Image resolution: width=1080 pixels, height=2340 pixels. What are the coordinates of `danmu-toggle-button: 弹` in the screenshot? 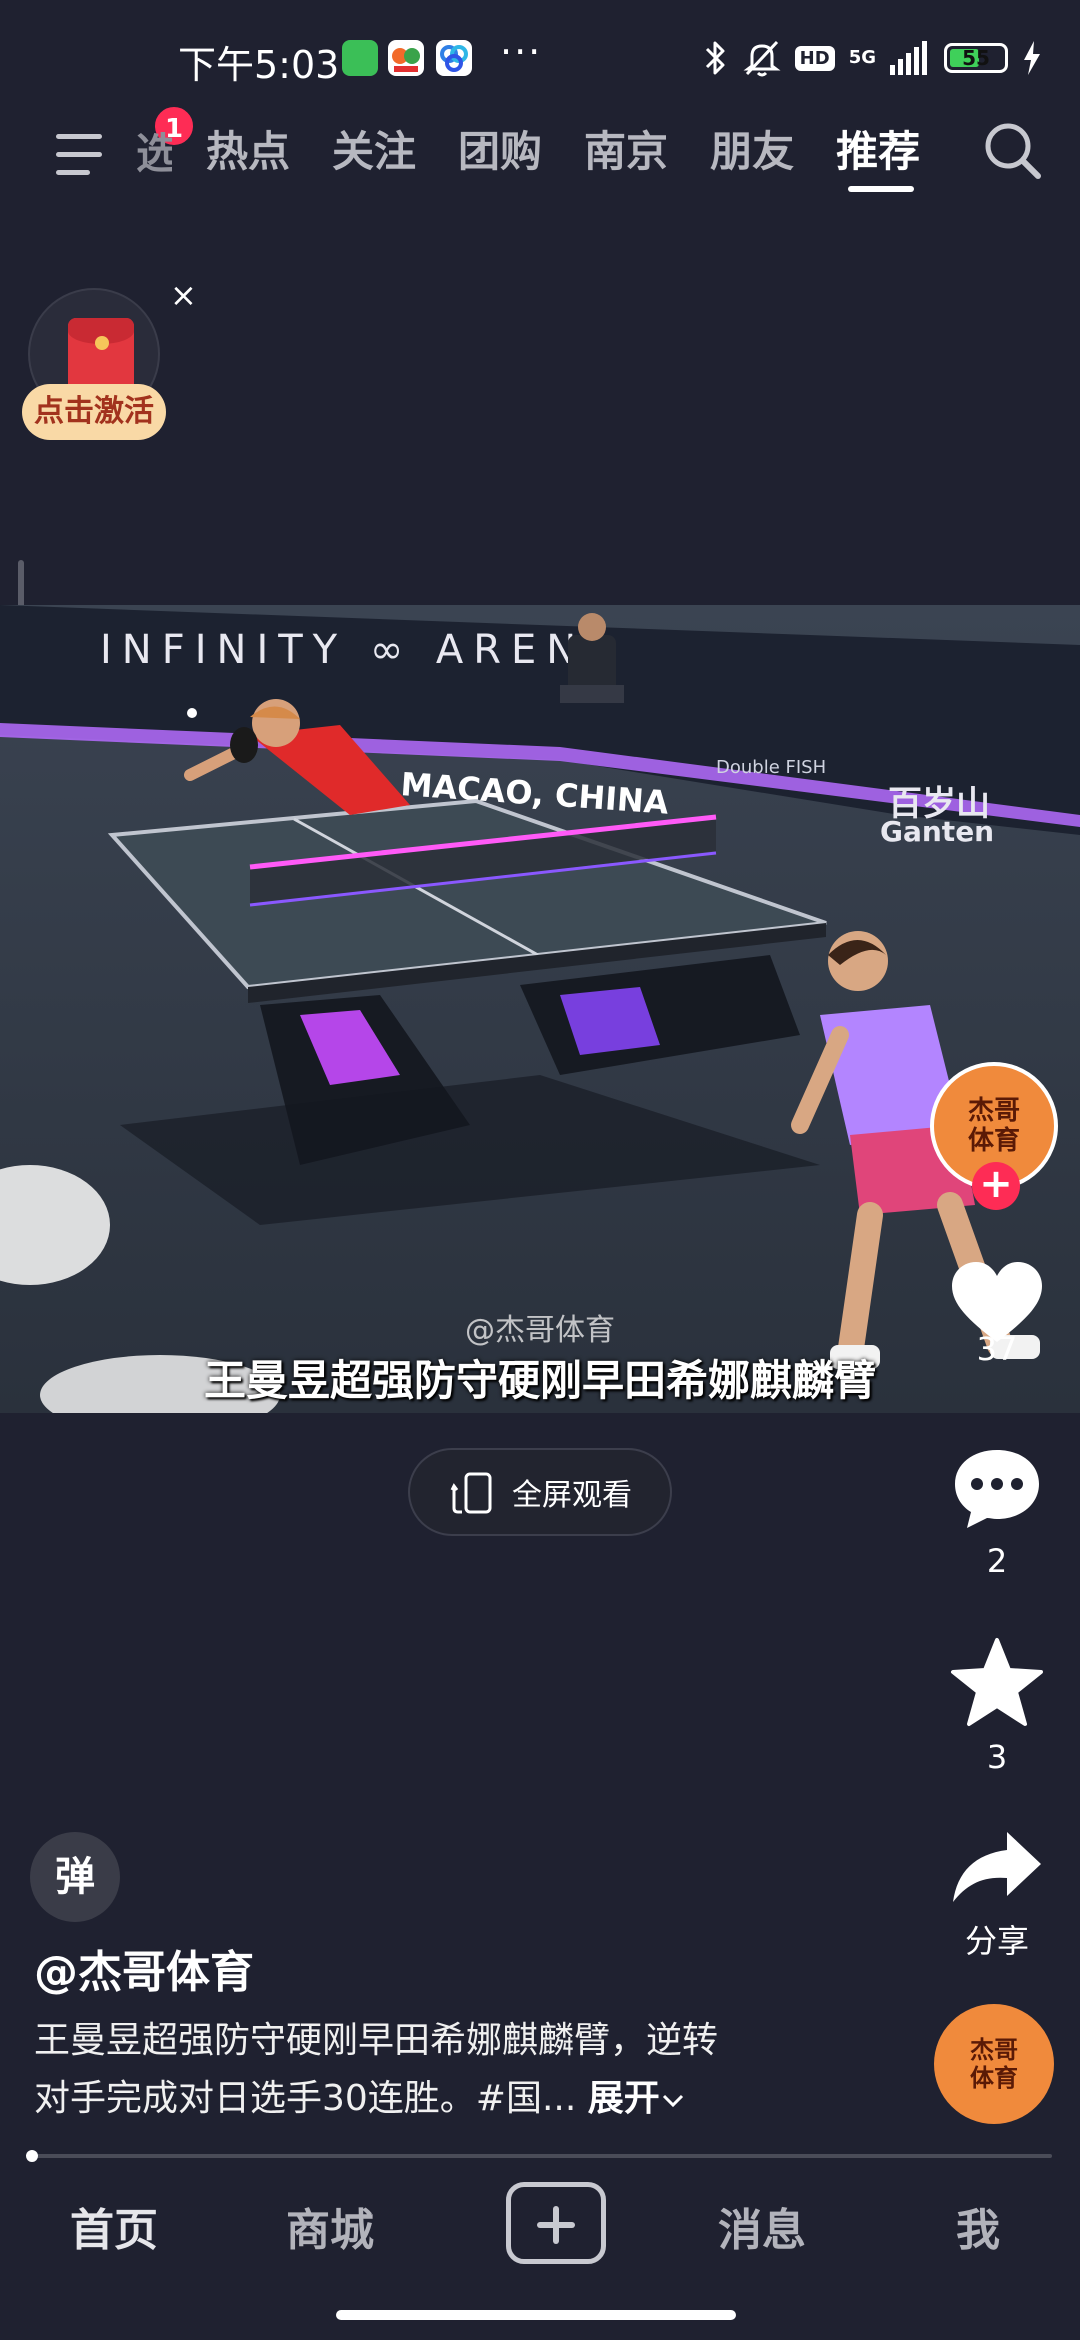 It's located at (75, 1877).